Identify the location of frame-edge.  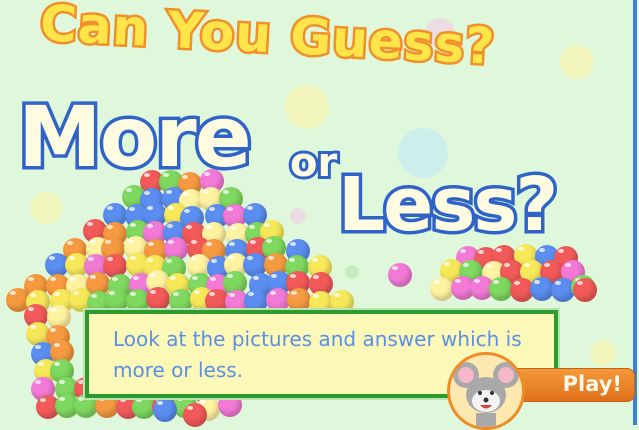
(635, 212).